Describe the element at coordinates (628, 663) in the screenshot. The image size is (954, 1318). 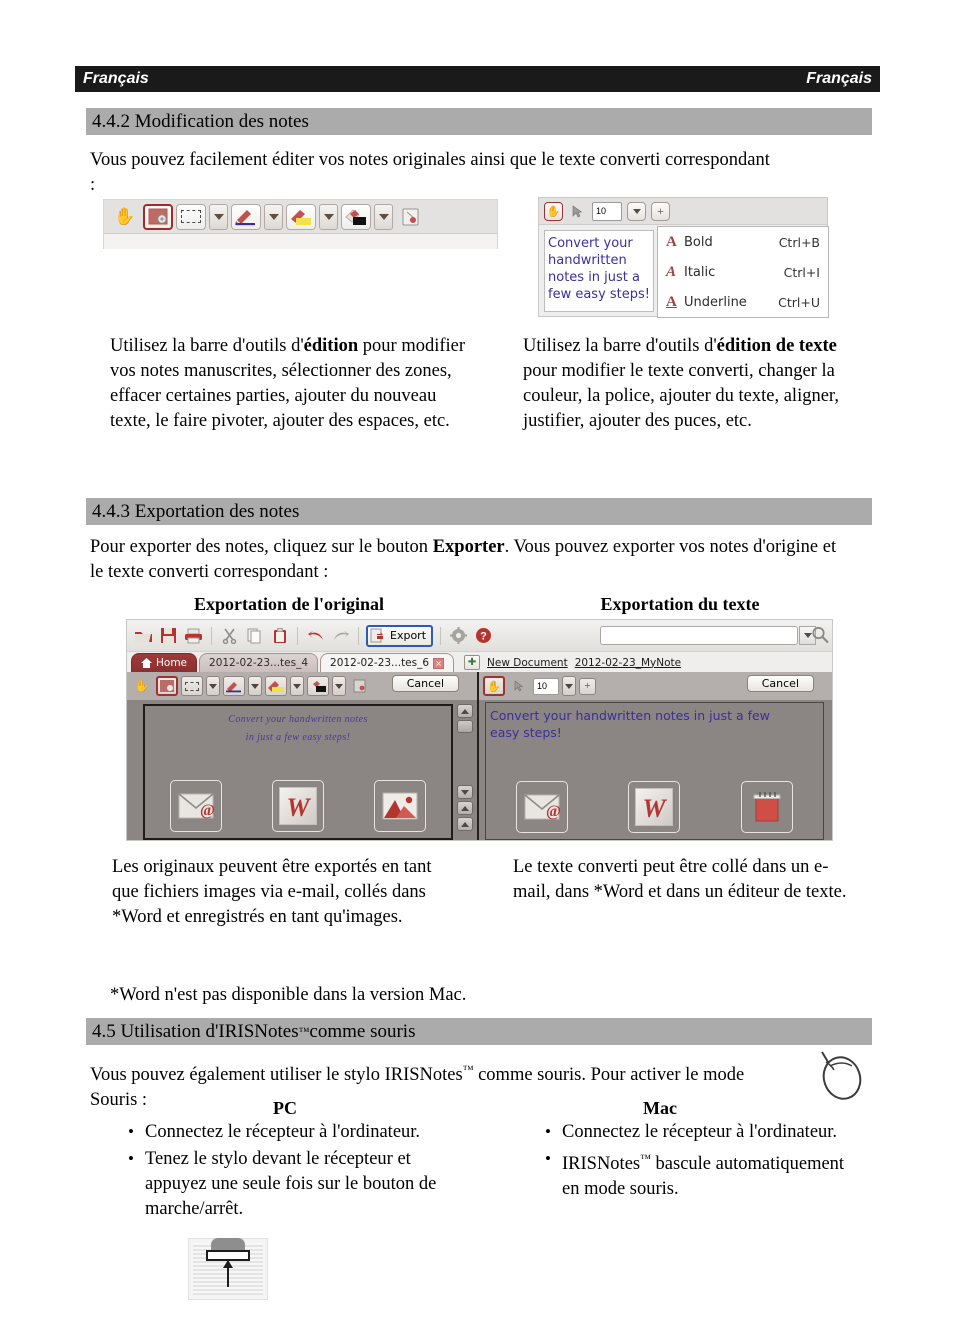
I see `mynote-document-link: 2012-02-23_MyNote` at that location.